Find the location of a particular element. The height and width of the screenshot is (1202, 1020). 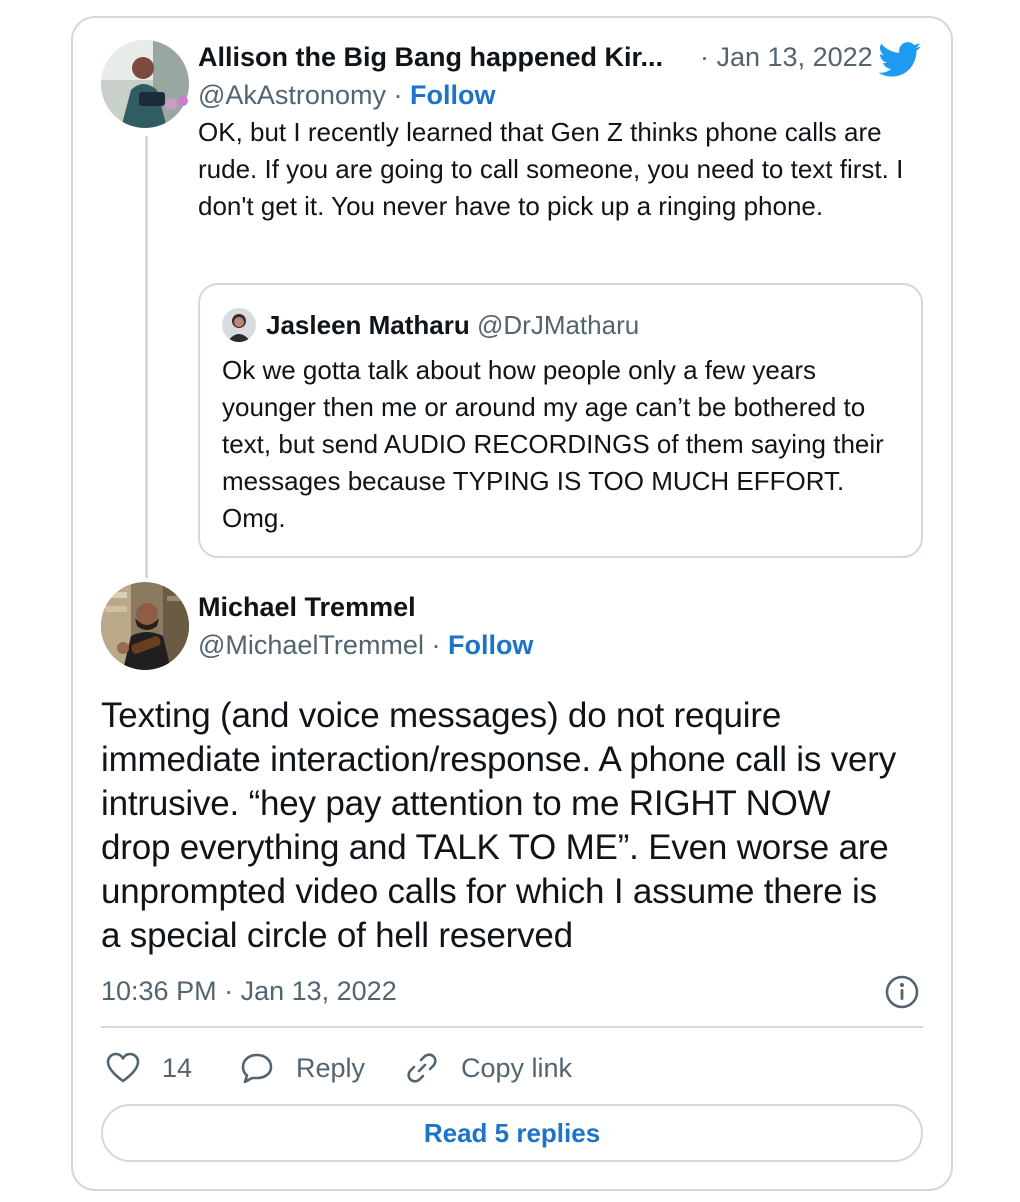

copy-link-button: Copy link is located at coordinates (488, 1068).